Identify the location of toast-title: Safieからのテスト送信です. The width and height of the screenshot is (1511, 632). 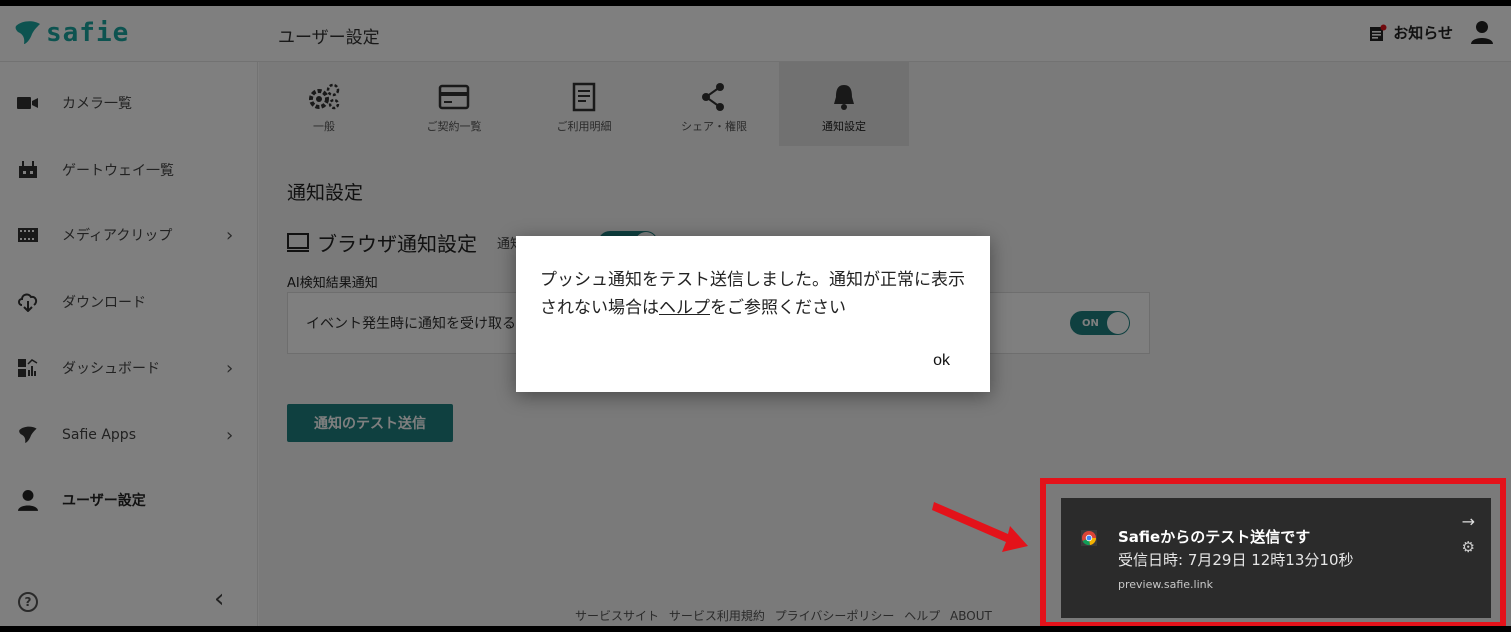
(1214, 537).